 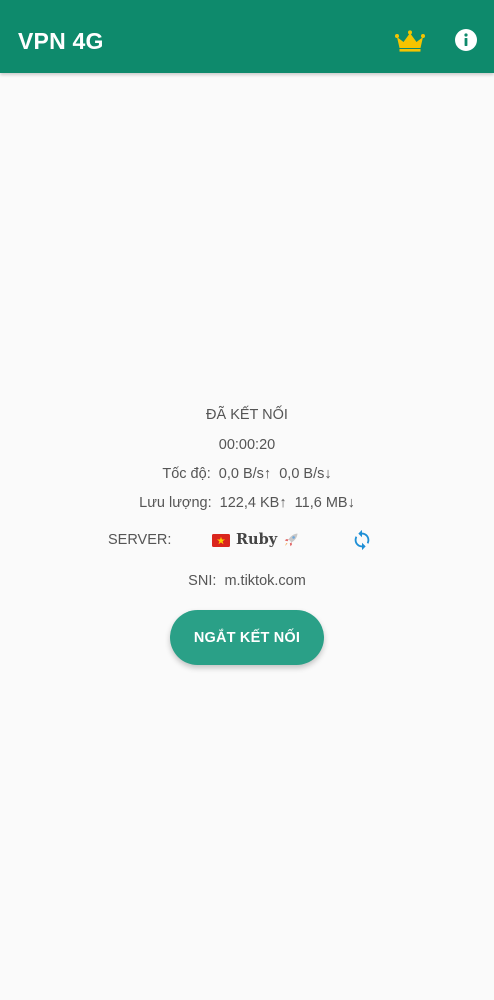 I want to click on traffic-row: Lưu lượng: 122,4 KB↑ 11,6 MB↓, so click(x=247, y=503).